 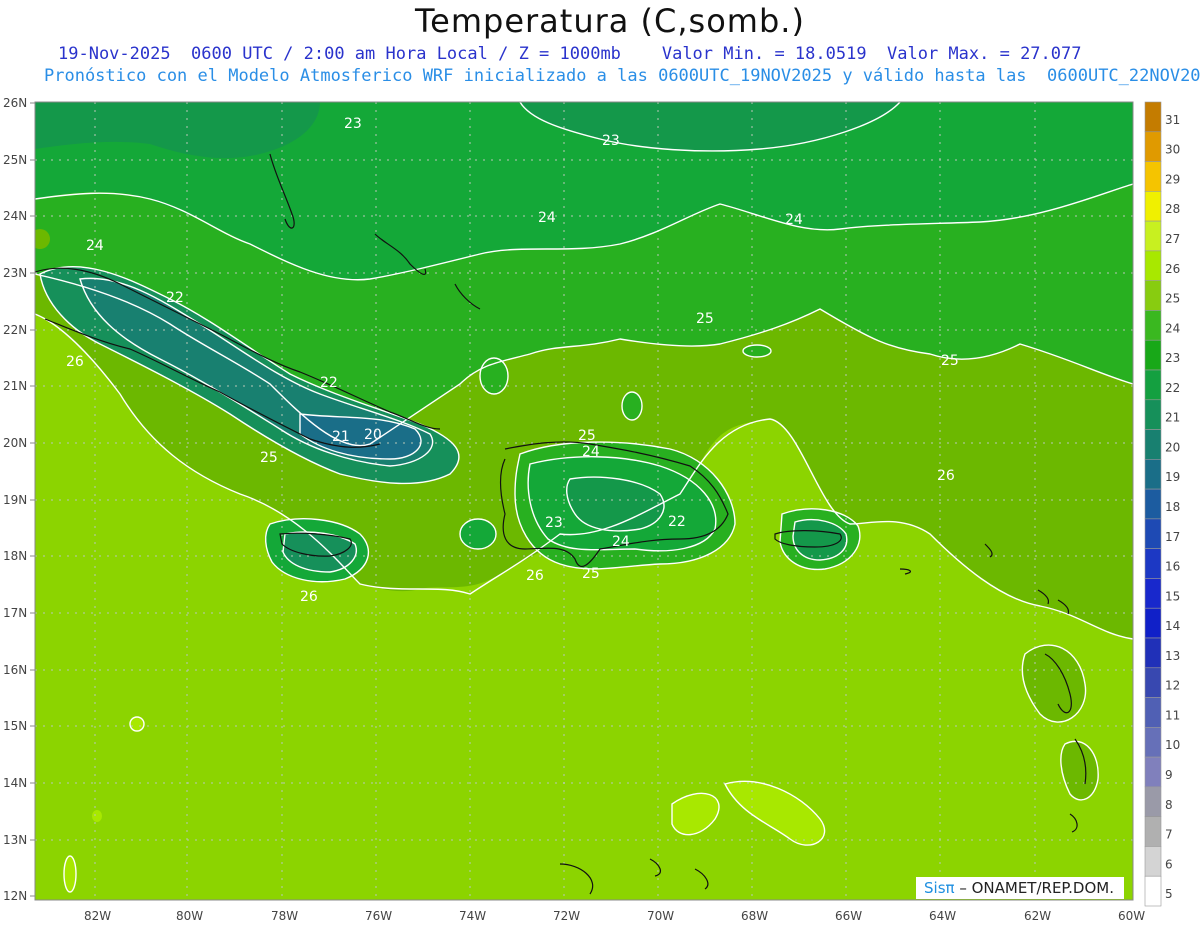 I want to click on lon-label: 62W, so click(x=1037, y=916).